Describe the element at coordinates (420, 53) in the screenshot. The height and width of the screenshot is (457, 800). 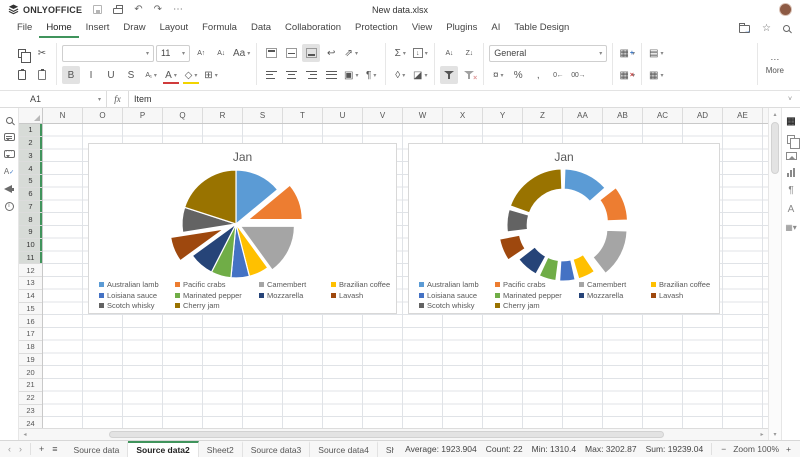
I see `fill-button: ↓` at that location.